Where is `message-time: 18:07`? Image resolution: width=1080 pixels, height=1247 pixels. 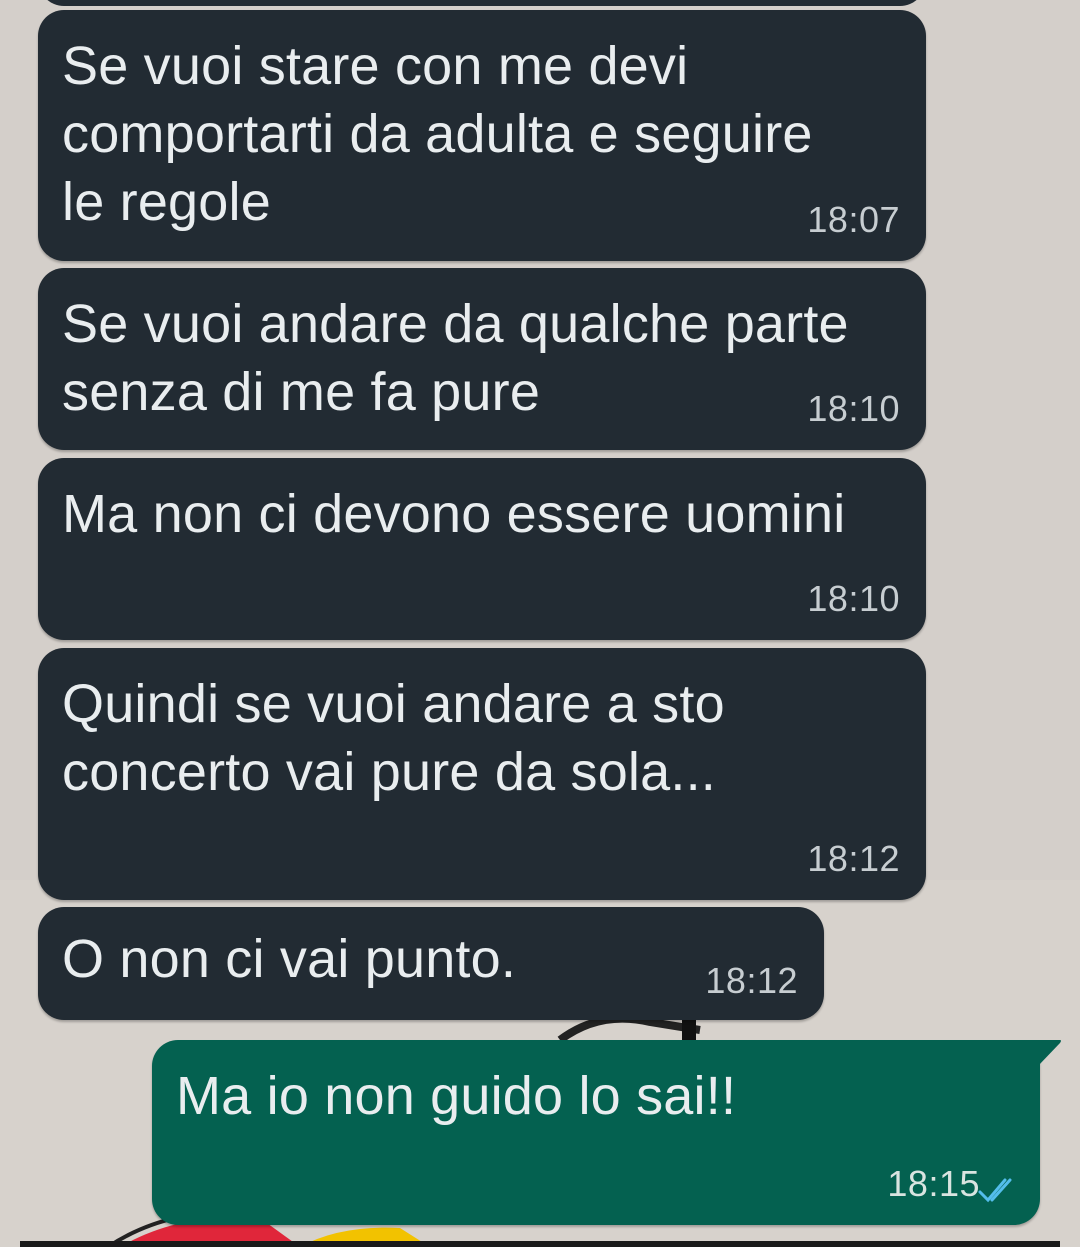 message-time: 18:07 is located at coordinates (853, 219).